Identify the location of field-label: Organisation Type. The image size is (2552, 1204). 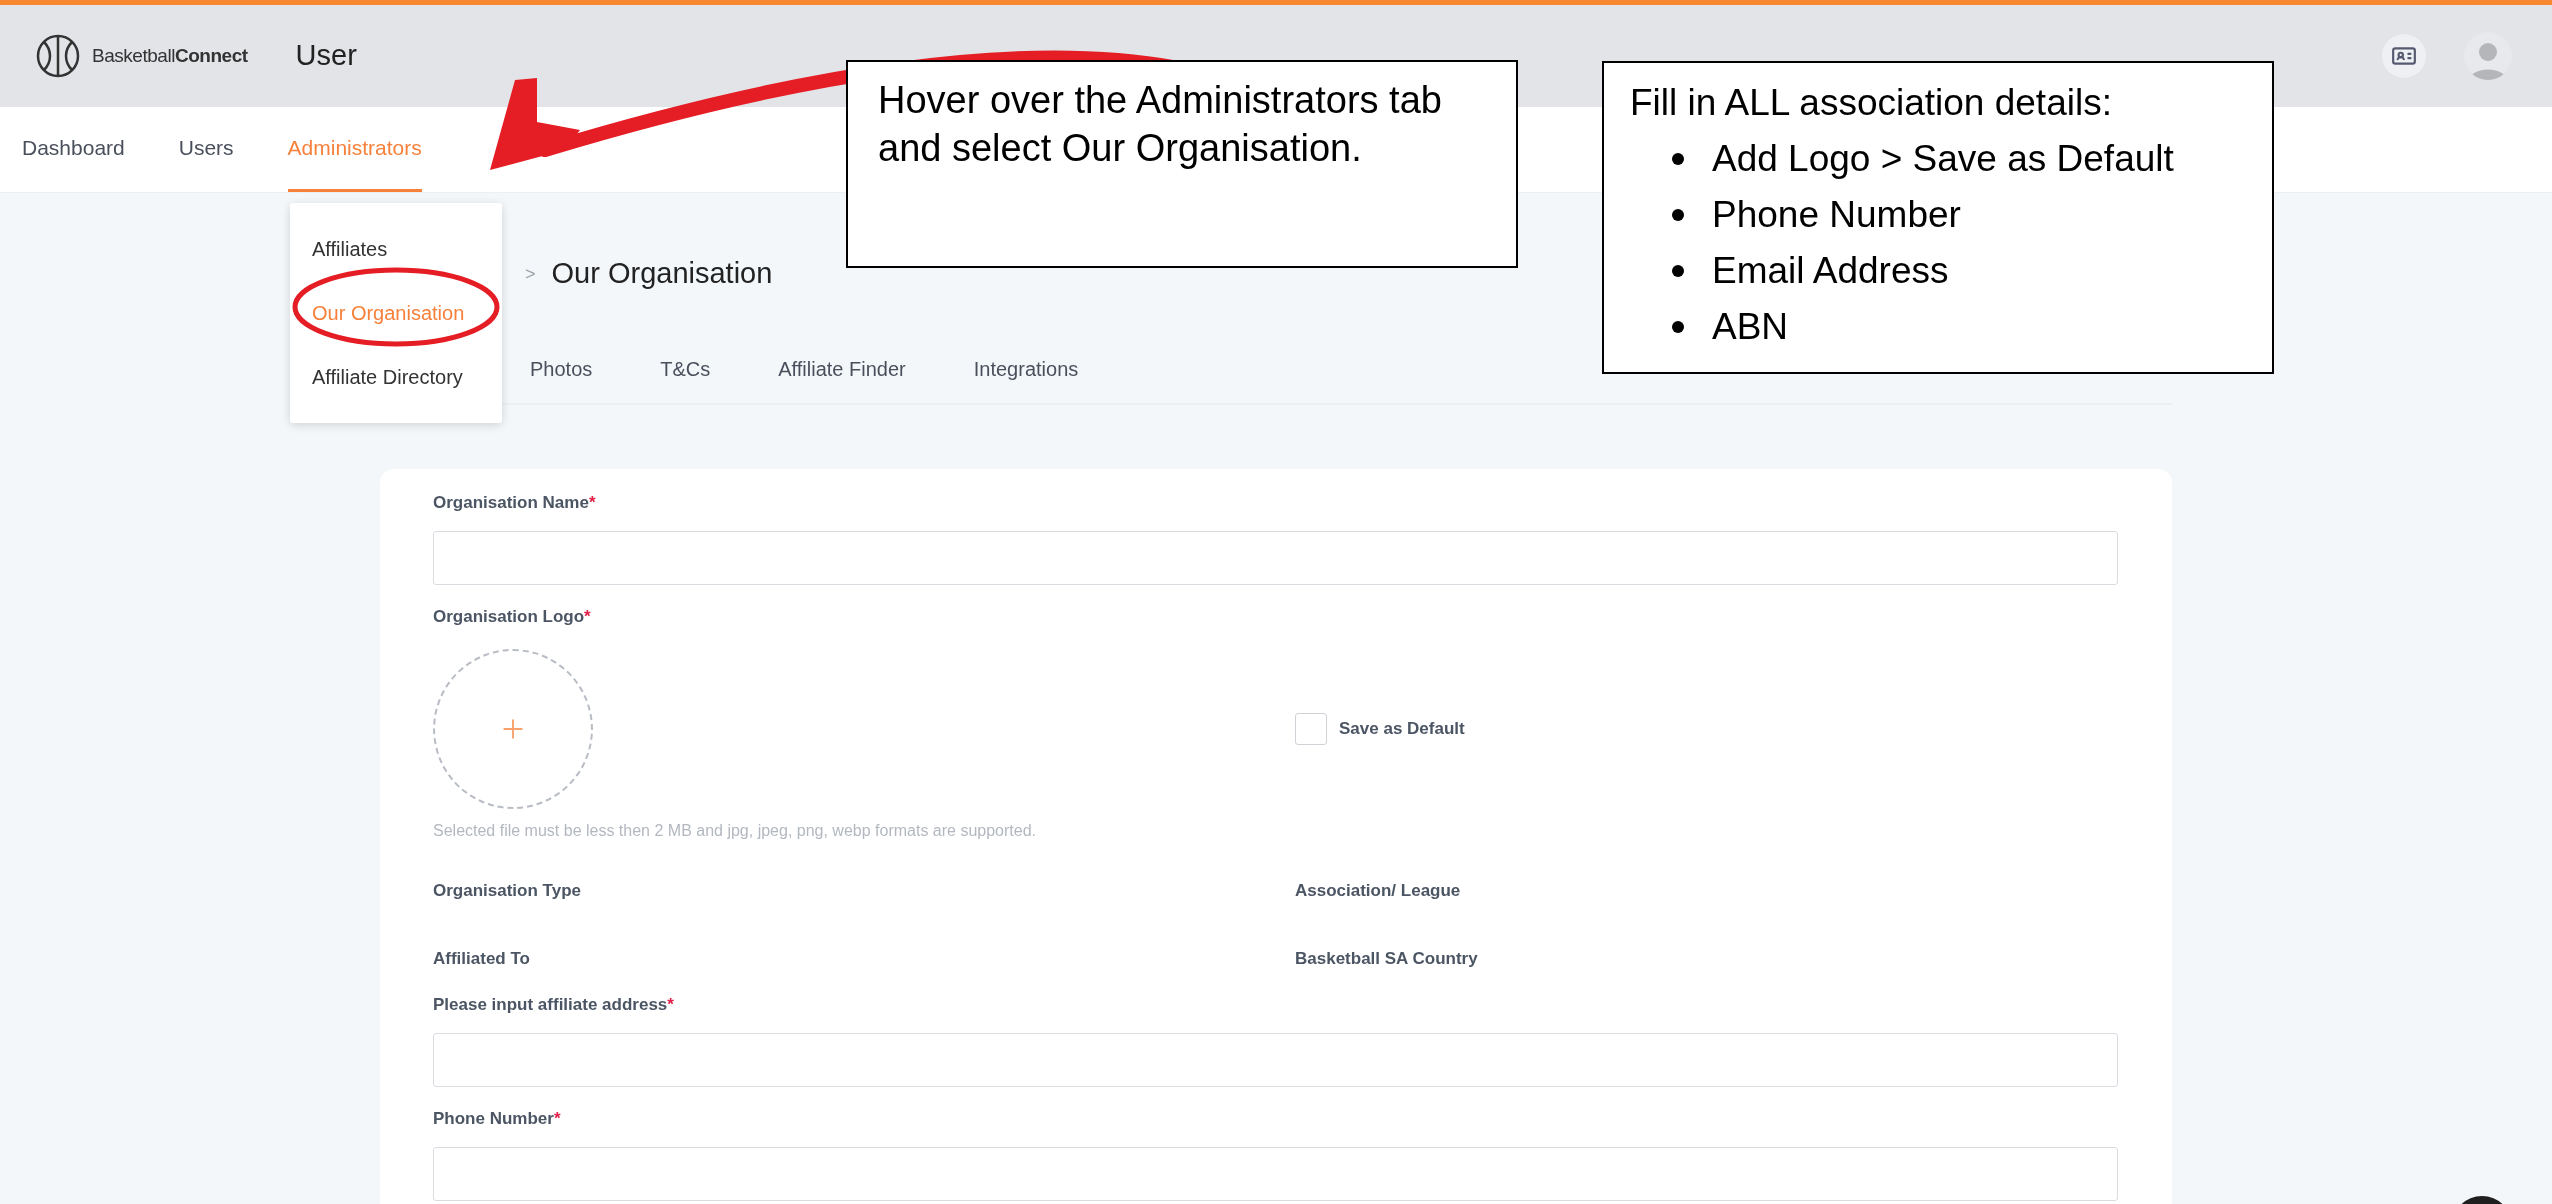
(507, 891).